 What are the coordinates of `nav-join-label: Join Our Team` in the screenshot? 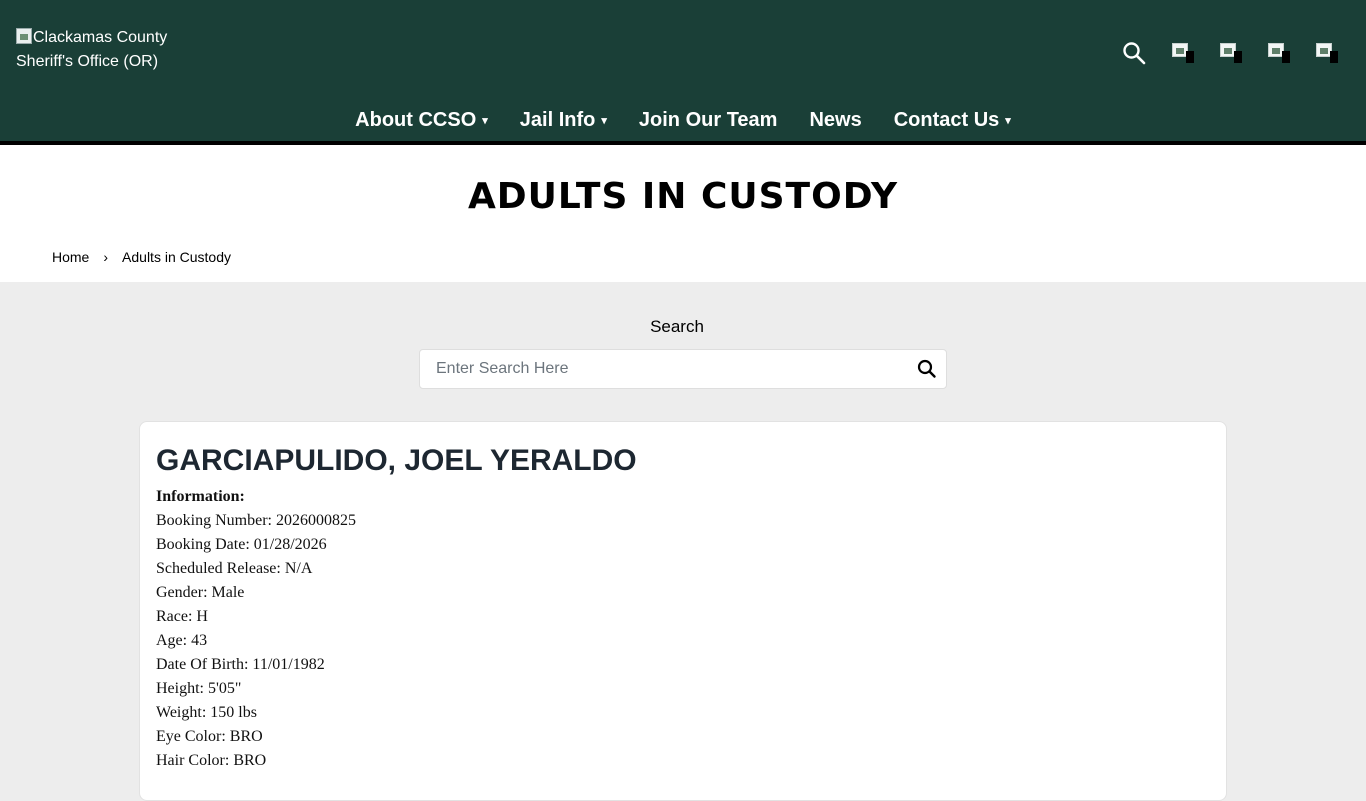 It's located at (708, 119).